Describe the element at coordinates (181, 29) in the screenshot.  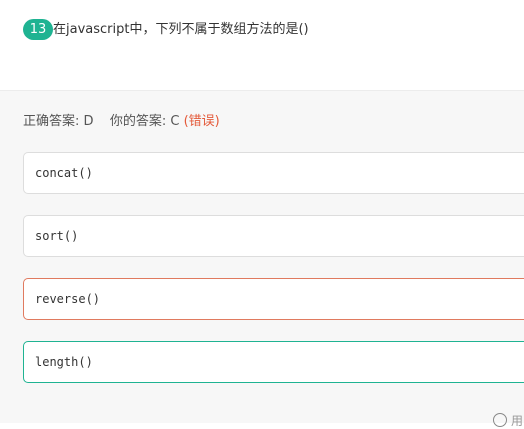
I see `question-text: 在javascript中，下列不属于数组方法的是()` at that location.